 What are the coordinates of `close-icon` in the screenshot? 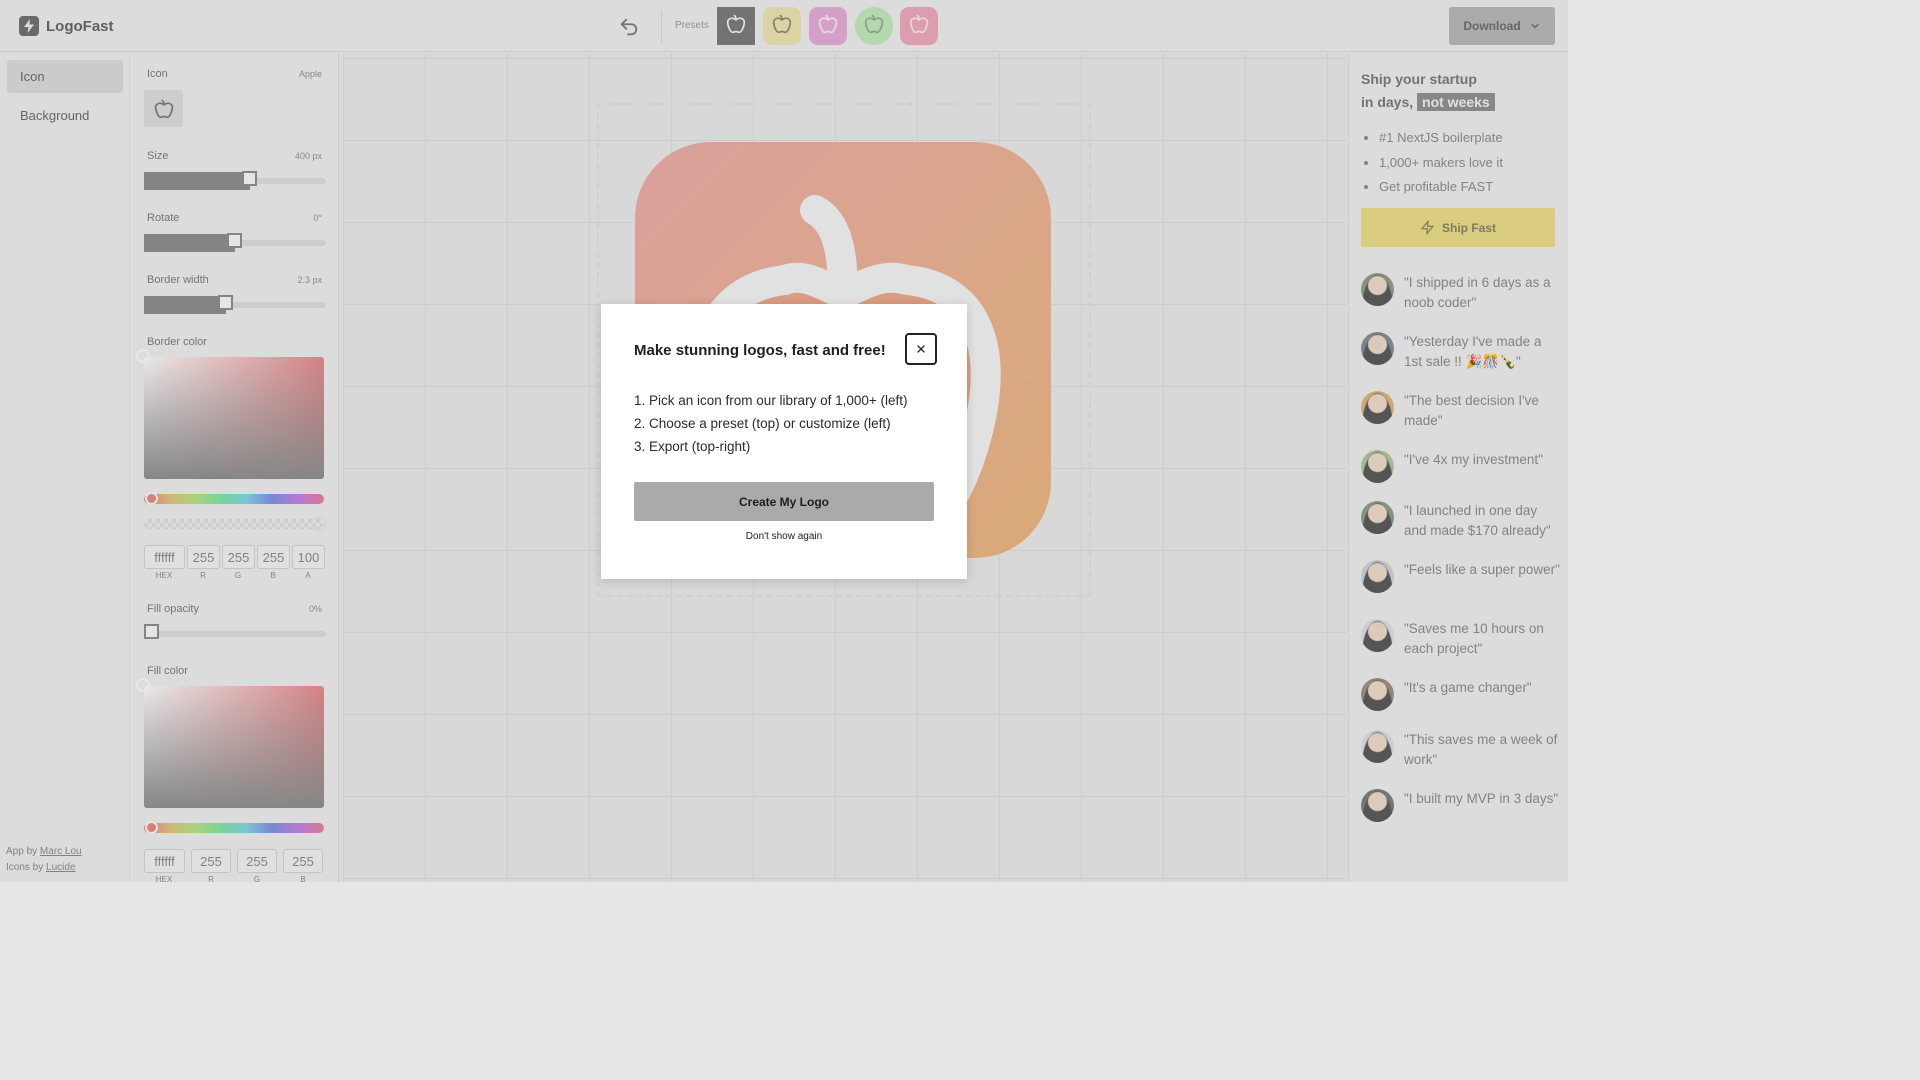 It's located at (921, 349).